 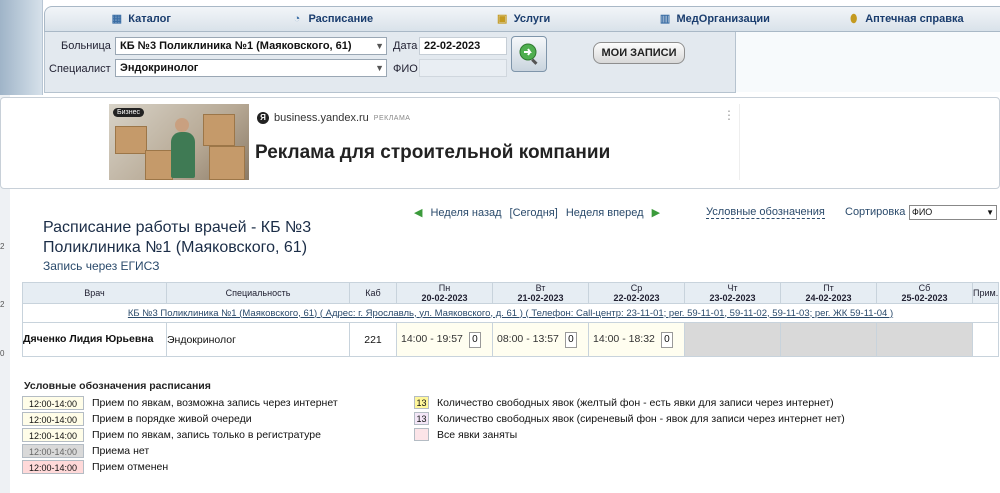 I want to click on search-go-icon, so click(x=528, y=54).